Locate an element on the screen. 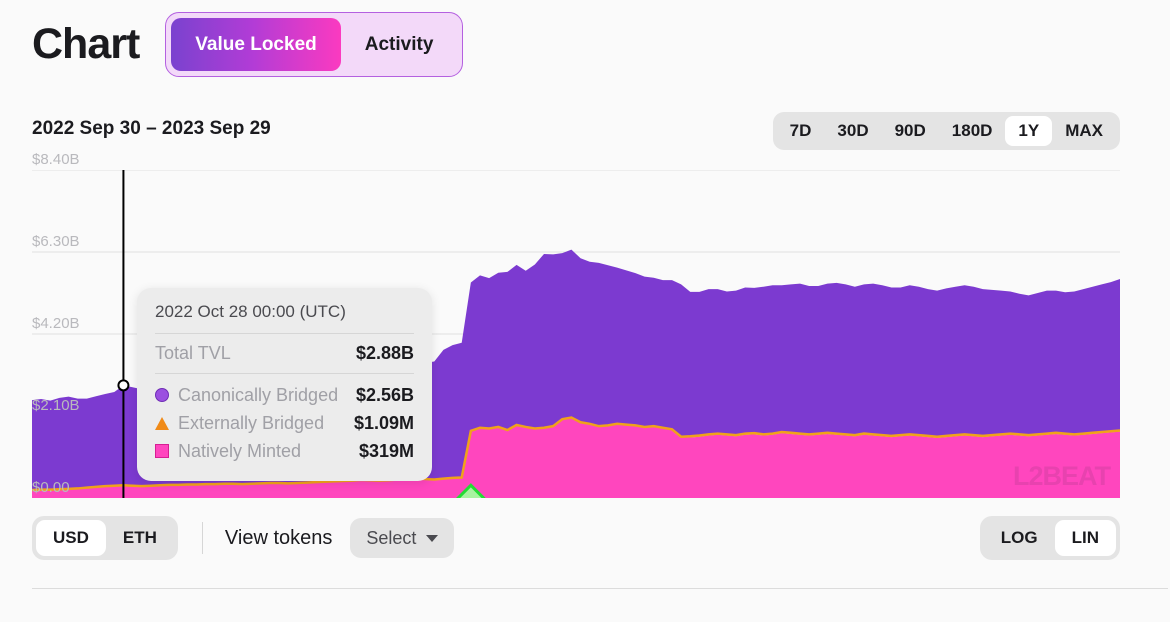 This screenshot has width=1170, height=622. tooltip-row-natively-minted: Natively Minted $319M is located at coordinates (284, 451).